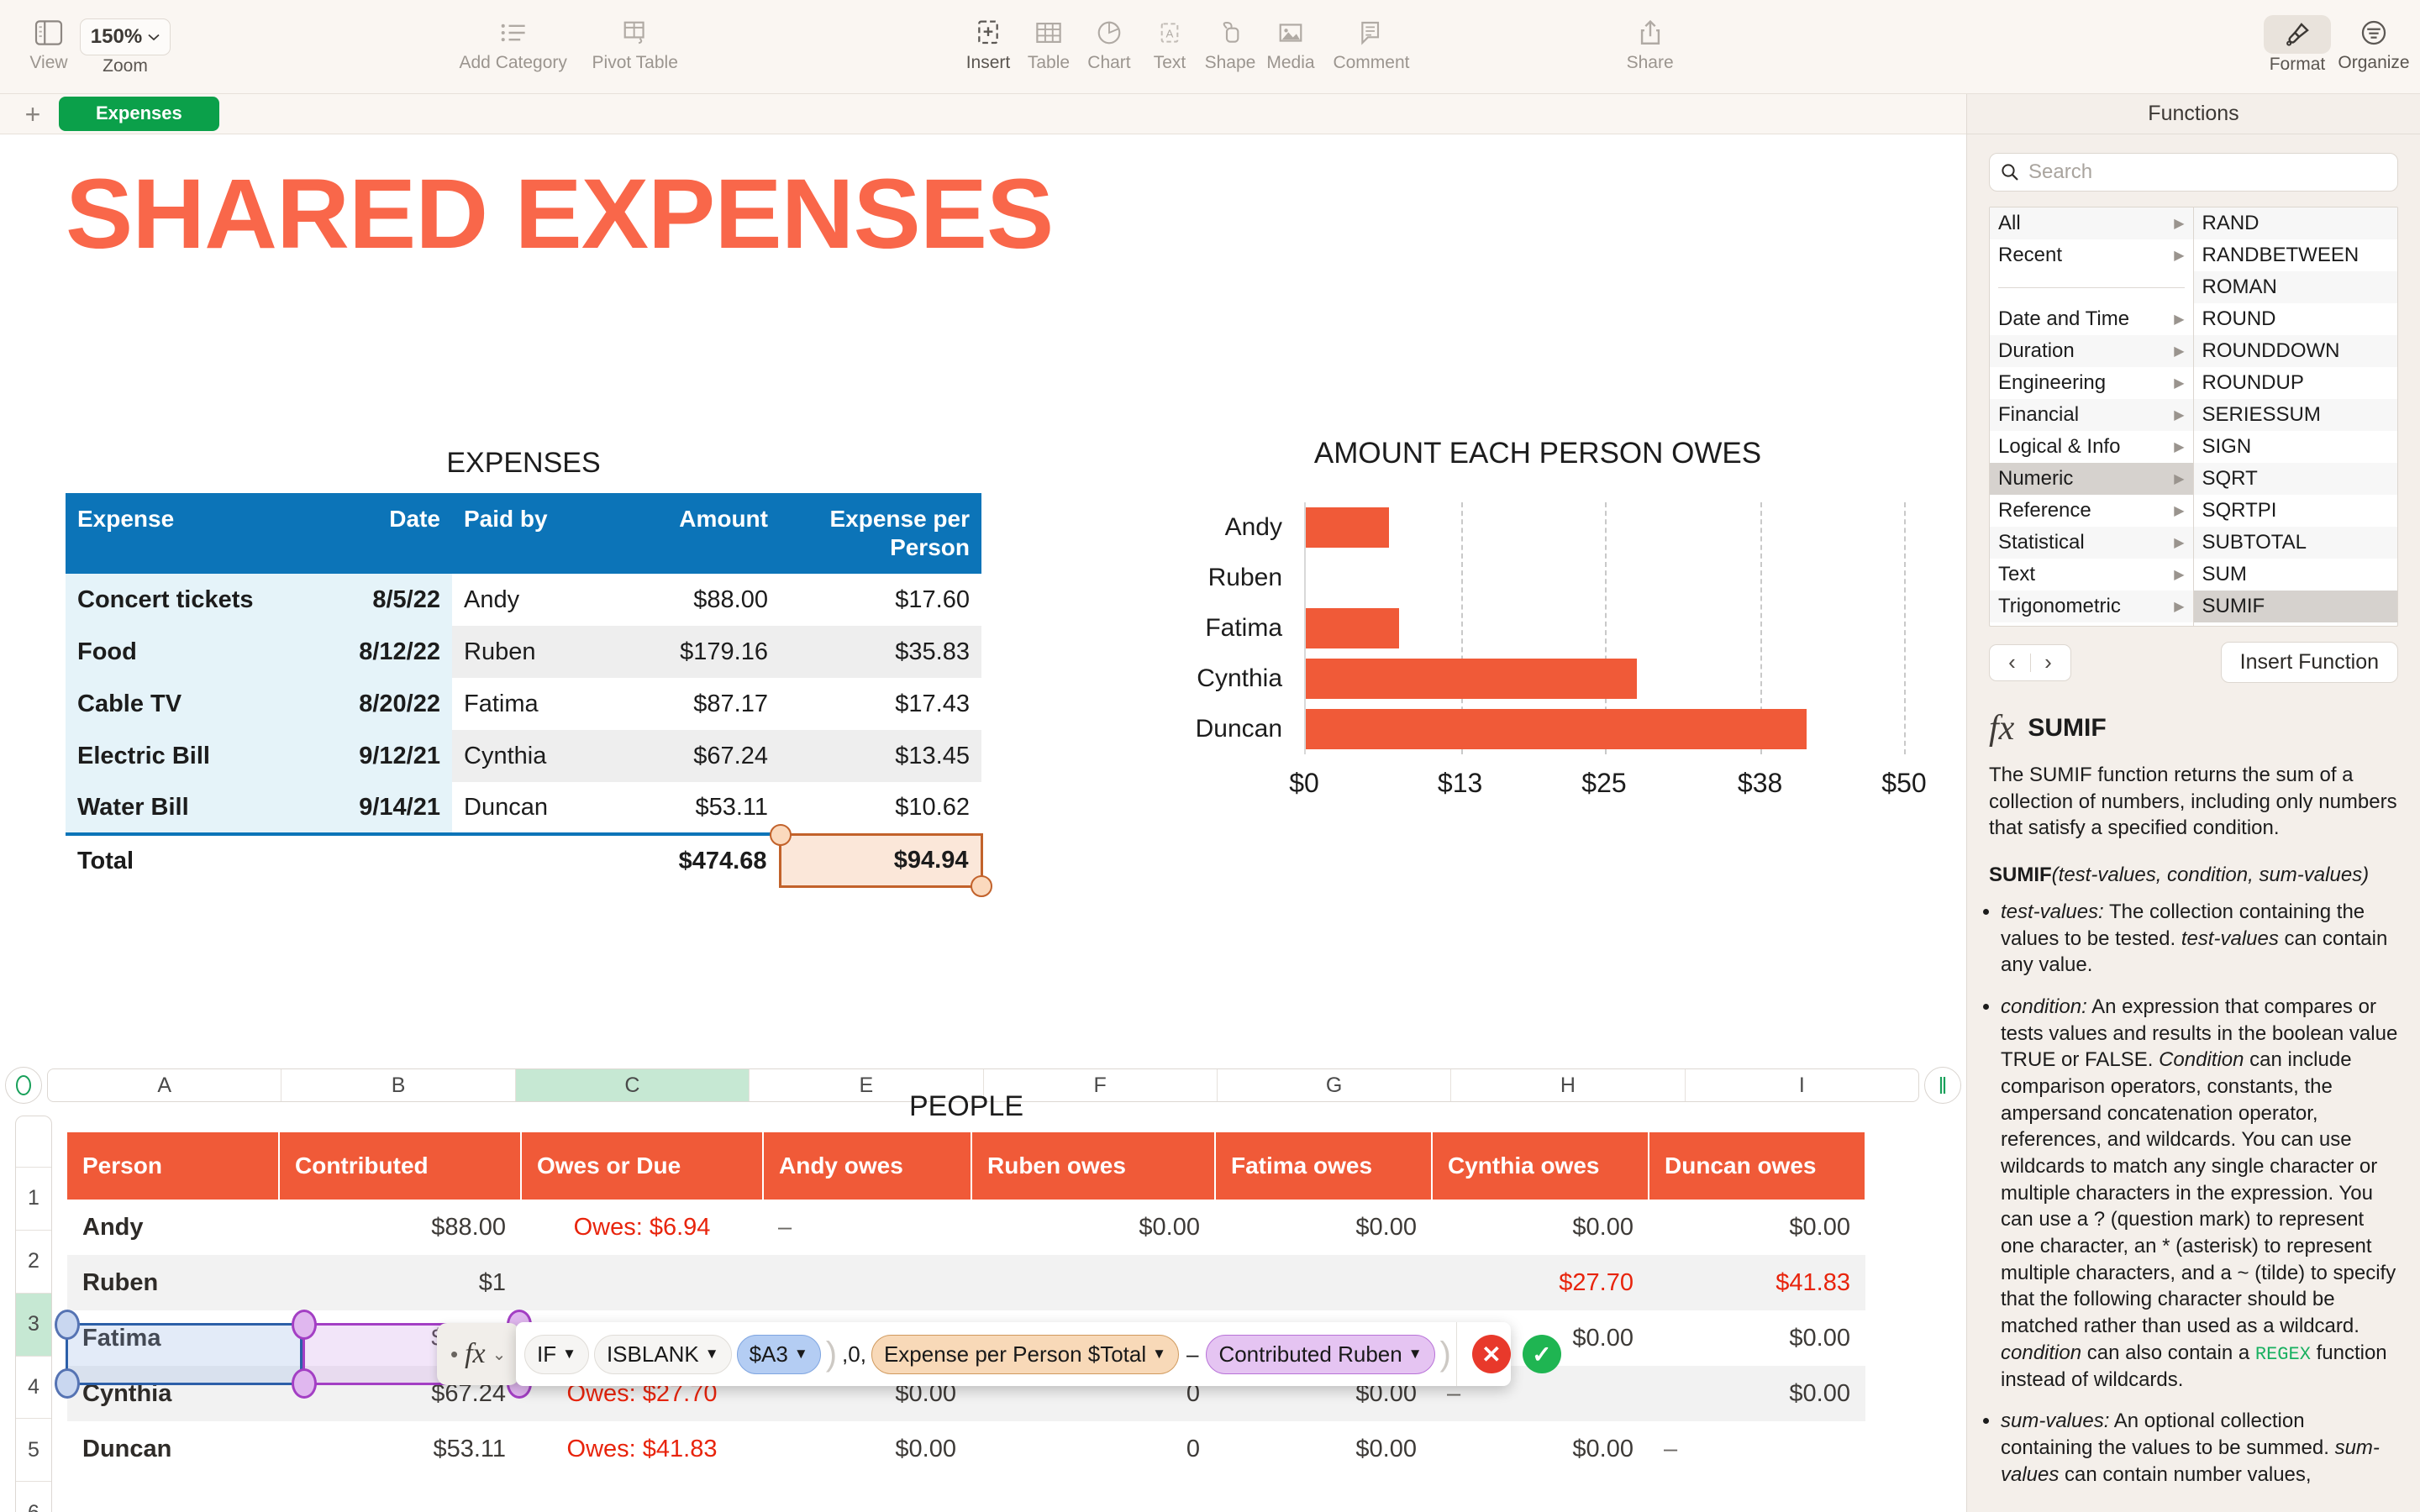 This screenshot has height=1512, width=2420. What do you see at coordinates (1540, 1449) in the screenshot?
I see `cell-cynthia-owes: $0.00` at bounding box center [1540, 1449].